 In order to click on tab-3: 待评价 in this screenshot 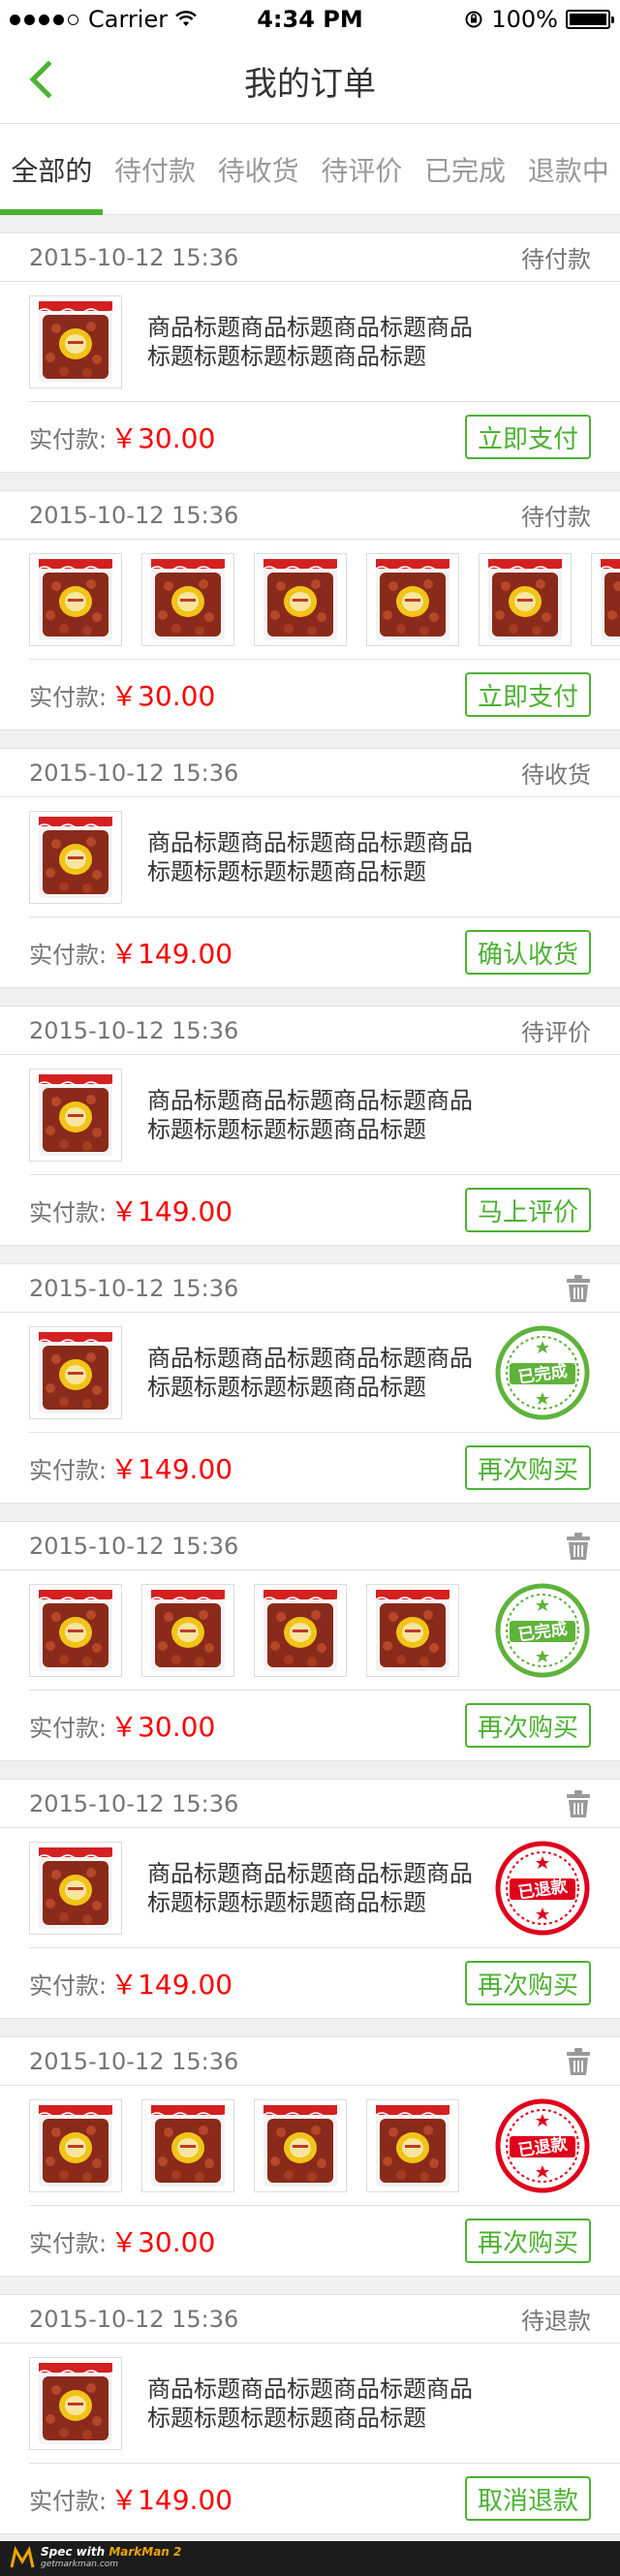, I will do `click(362, 169)`.